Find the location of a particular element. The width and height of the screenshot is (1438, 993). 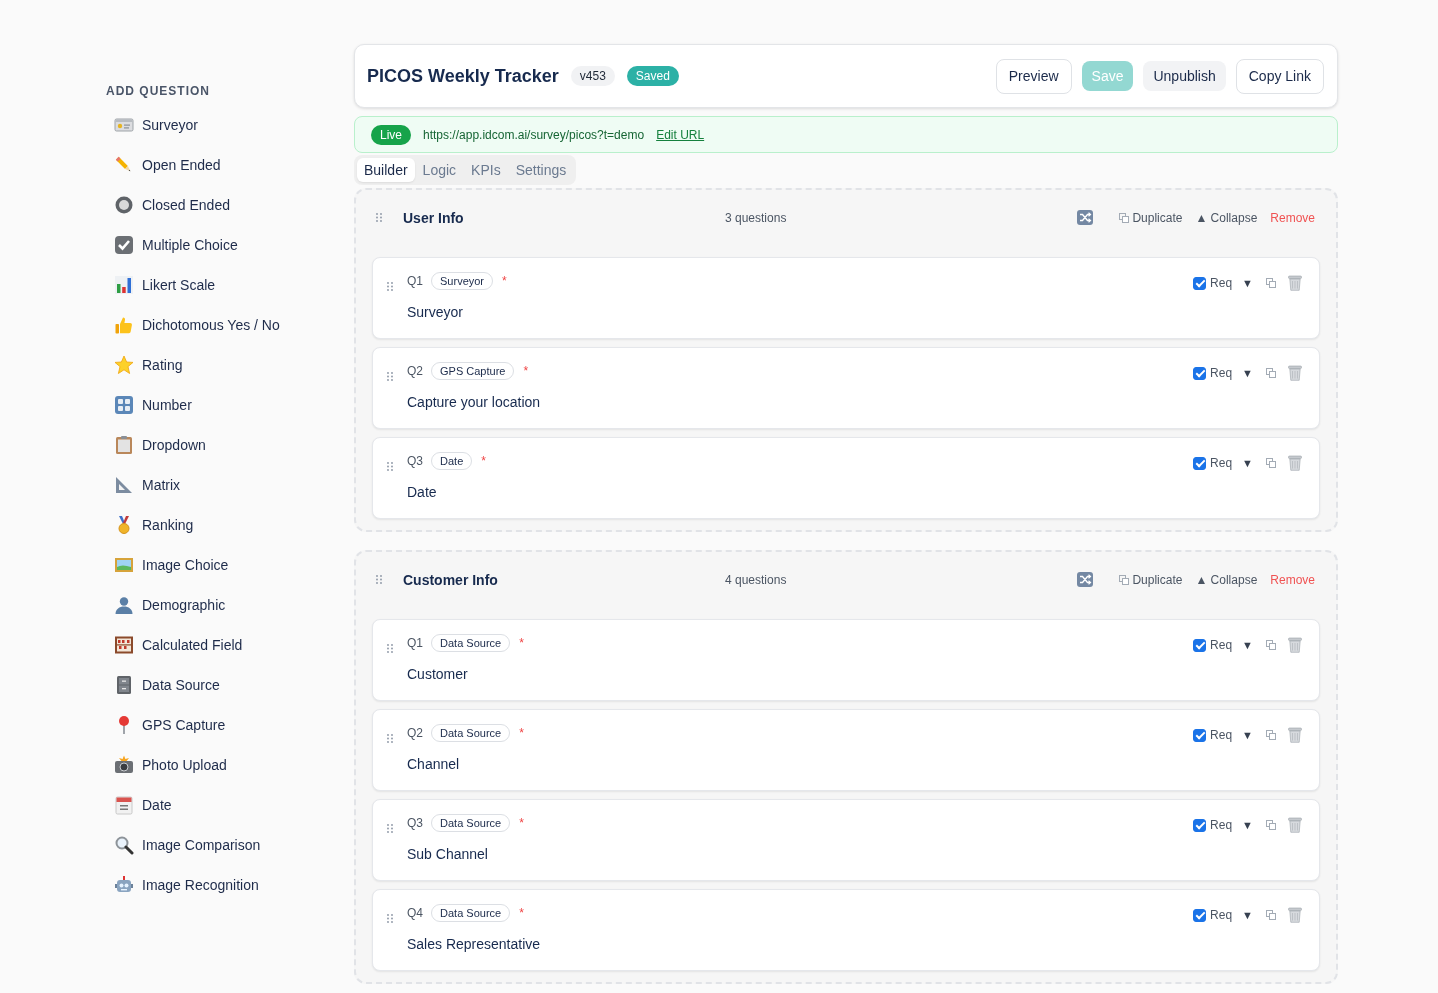

question-type-button: Ranking is located at coordinates (154, 525).